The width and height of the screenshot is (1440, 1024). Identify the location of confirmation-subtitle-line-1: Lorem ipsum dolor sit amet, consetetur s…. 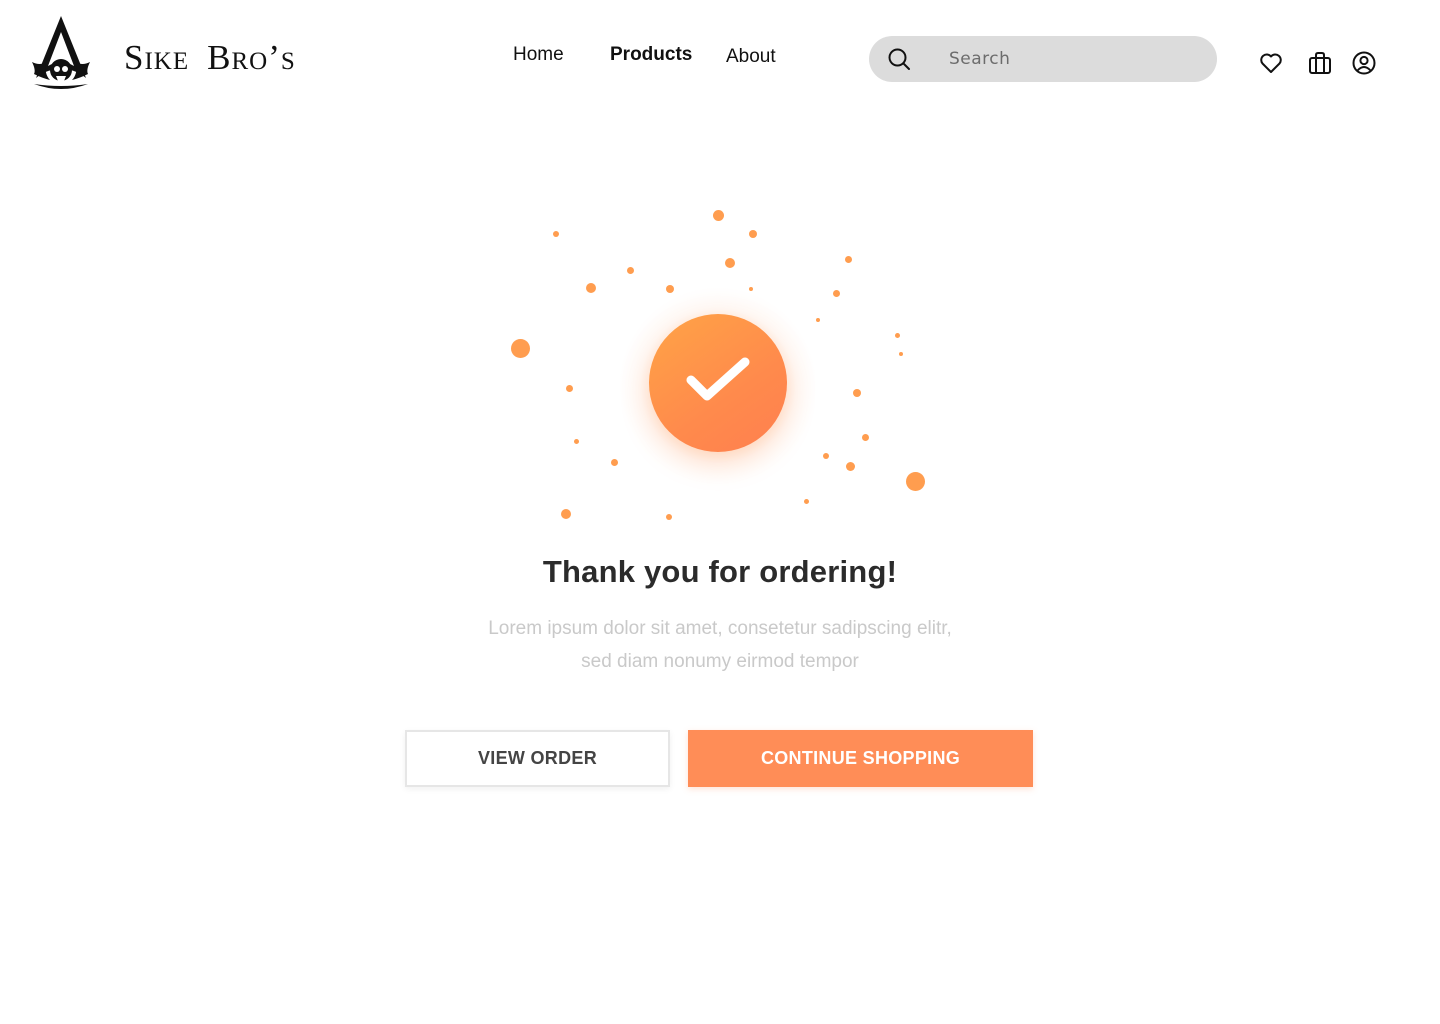
(720, 628).